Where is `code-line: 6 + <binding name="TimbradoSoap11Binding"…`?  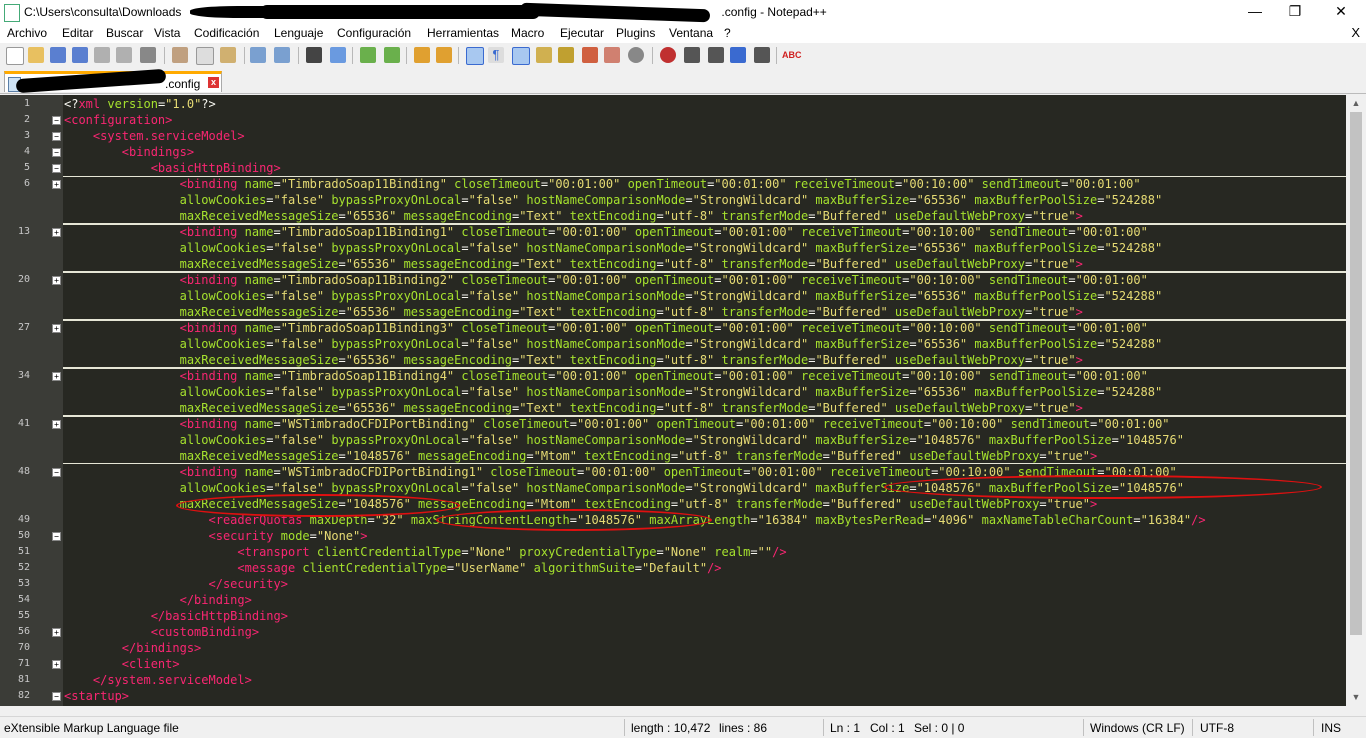 code-line: 6 + <binding name="TimbradoSoap11Binding"… is located at coordinates (673, 184).